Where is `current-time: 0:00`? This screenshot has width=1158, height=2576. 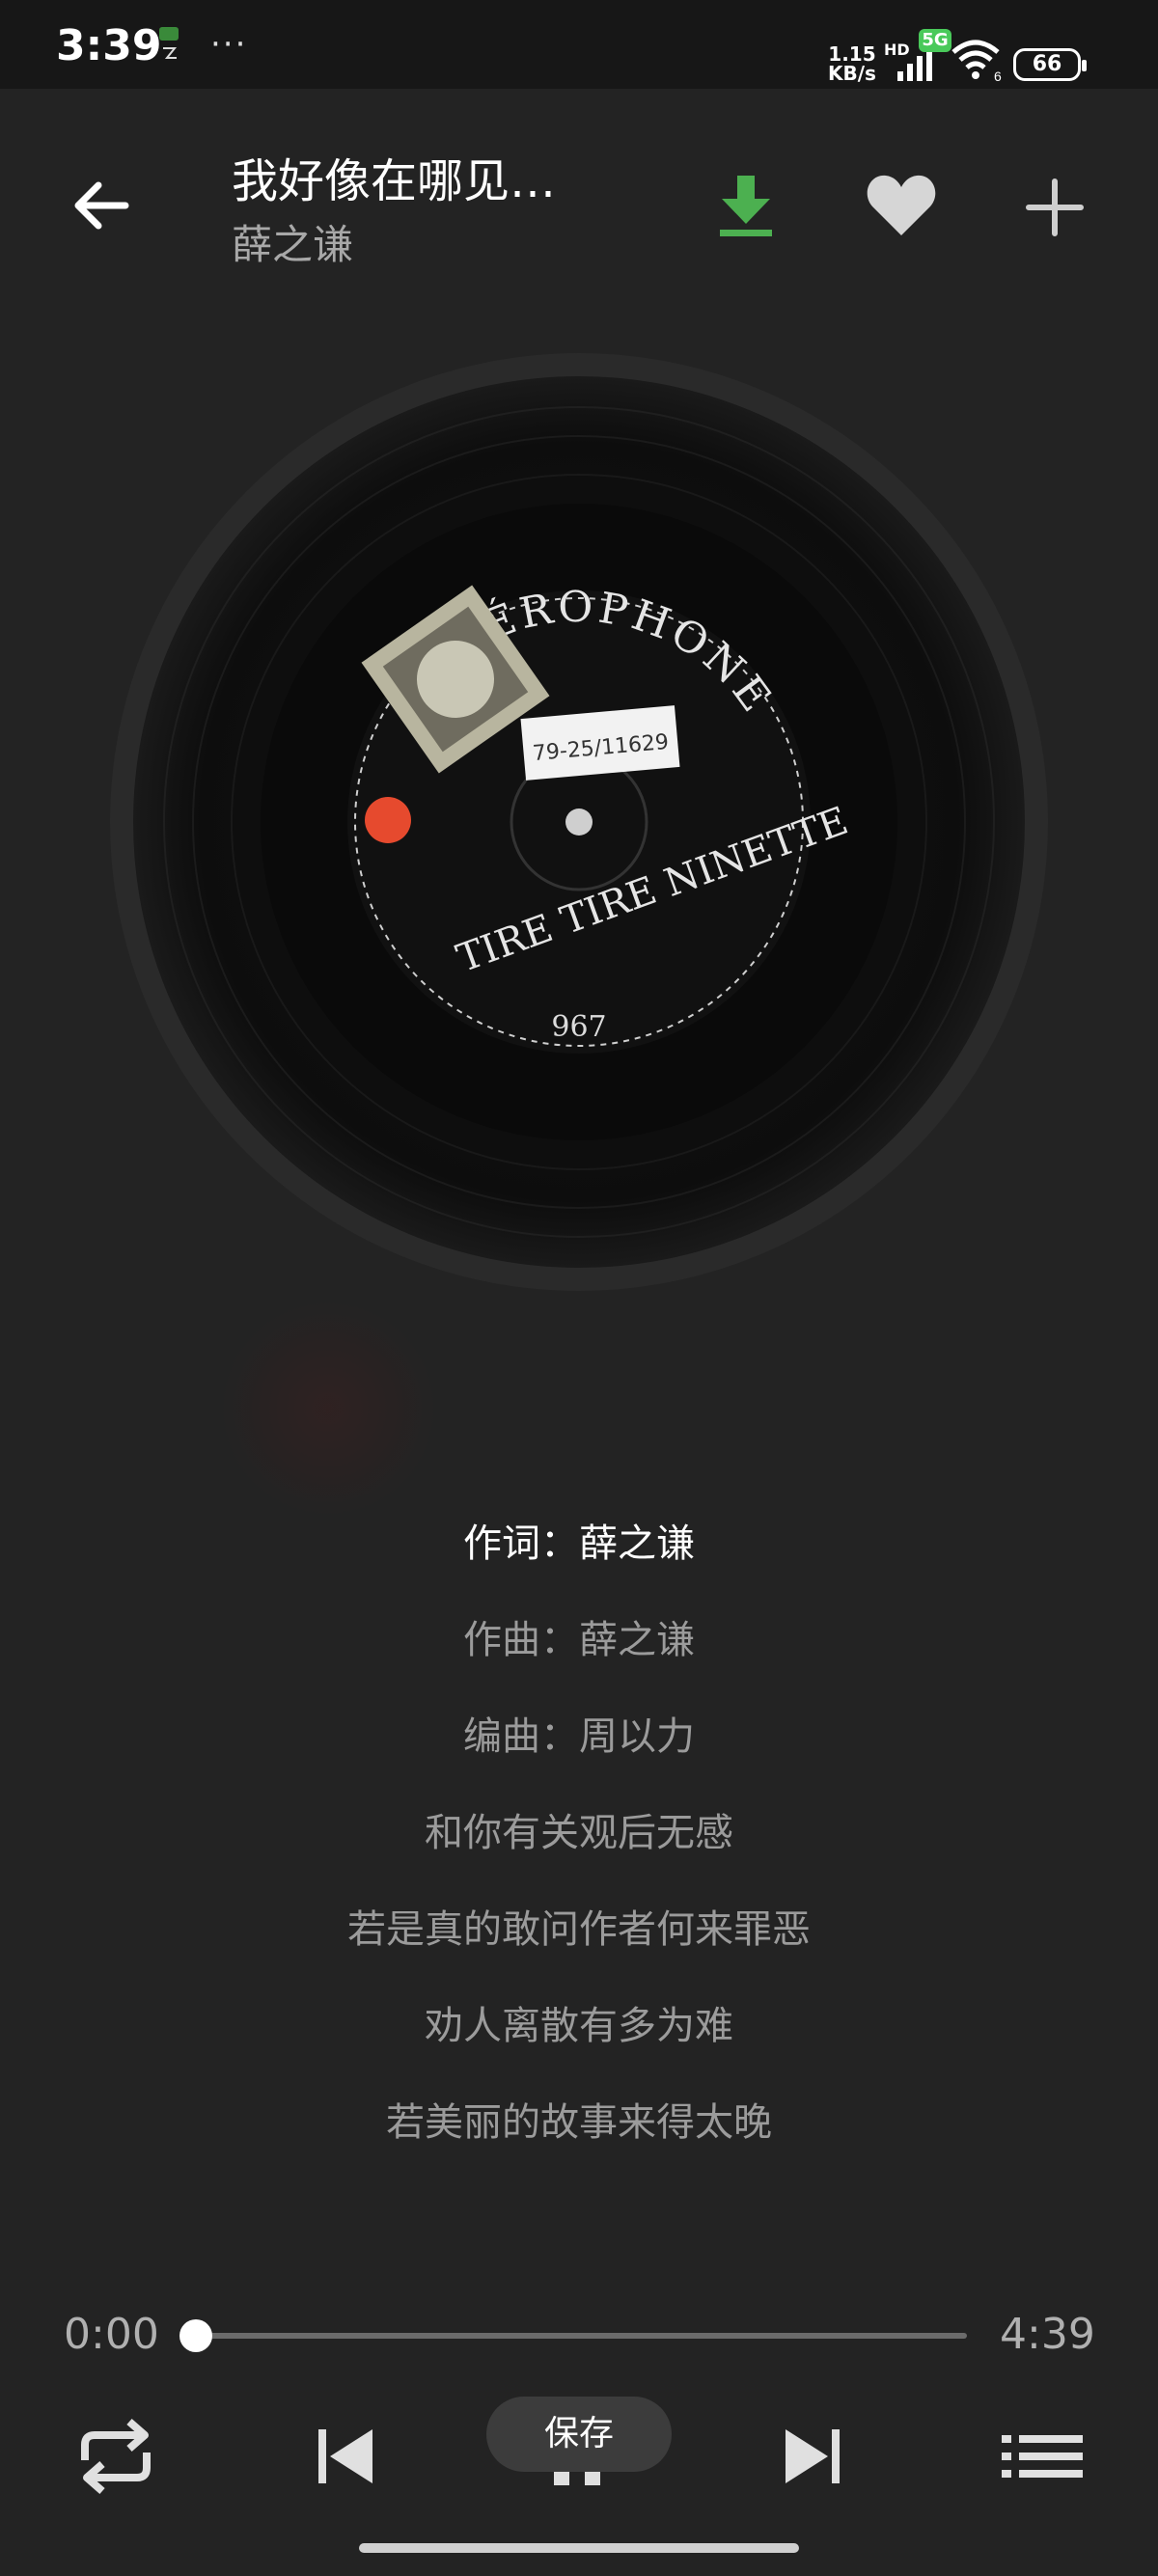
current-time: 0:00 is located at coordinates (111, 2334).